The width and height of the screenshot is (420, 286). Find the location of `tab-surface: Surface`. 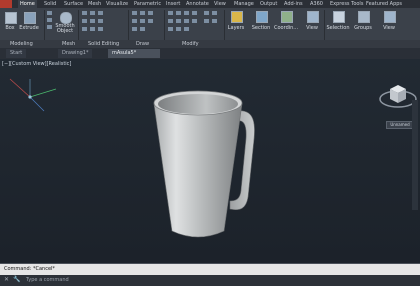

tab-surface: Surface is located at coordinates (73, 4).